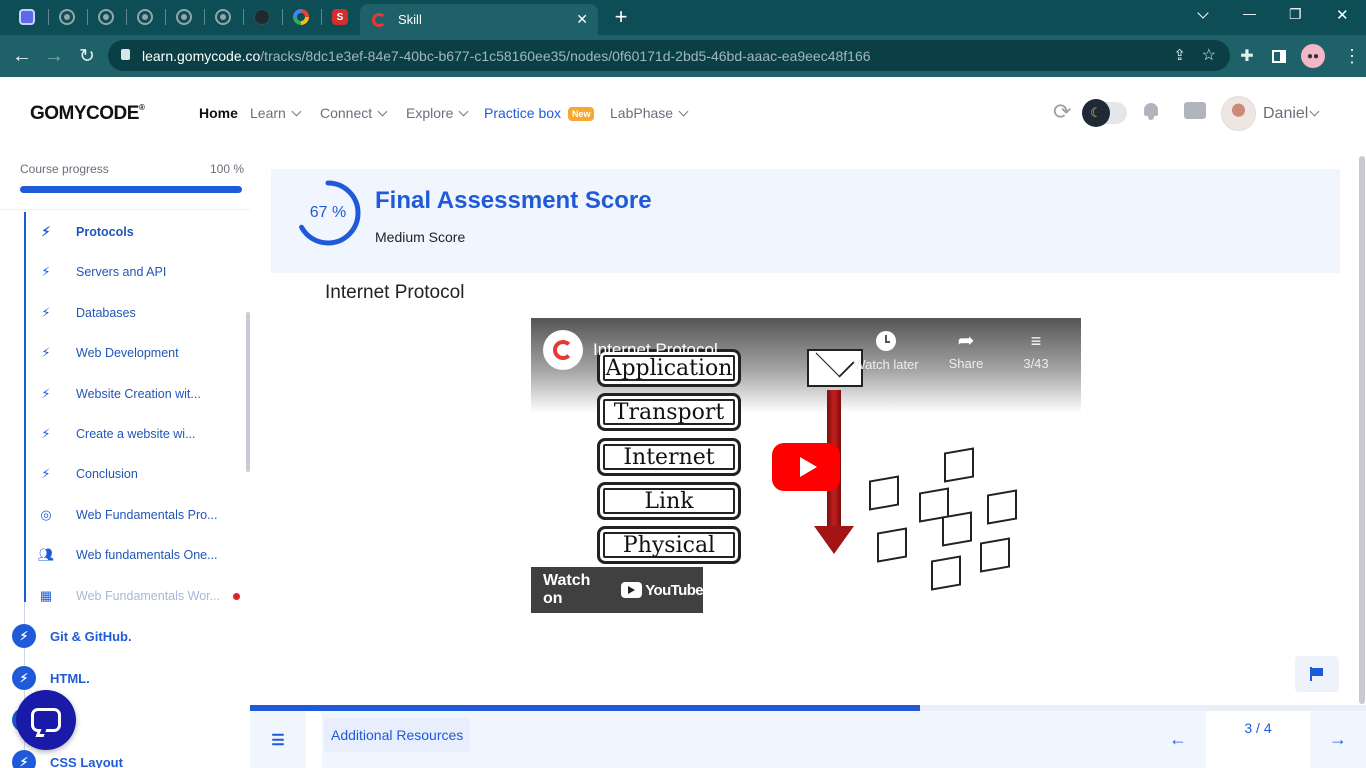  Describe the element at coordinates (1362, 430) in the screenshot. I see `page-scrollbar` at that location.